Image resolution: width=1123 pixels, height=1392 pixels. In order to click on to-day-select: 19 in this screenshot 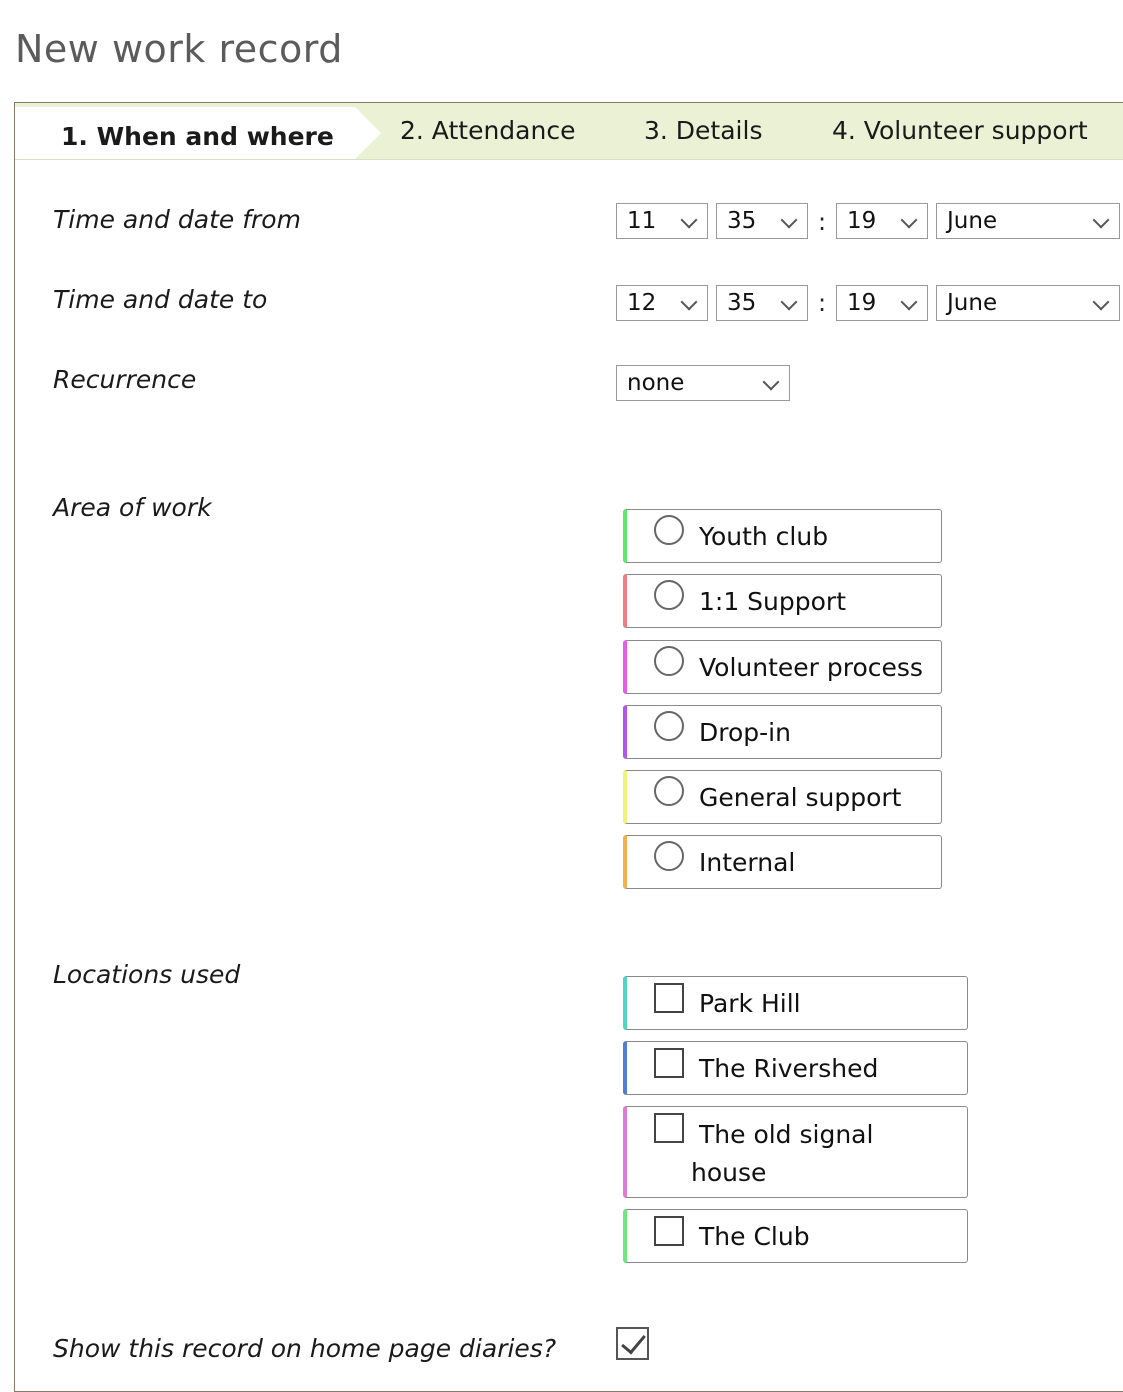, I will do `click(882, 303)`.